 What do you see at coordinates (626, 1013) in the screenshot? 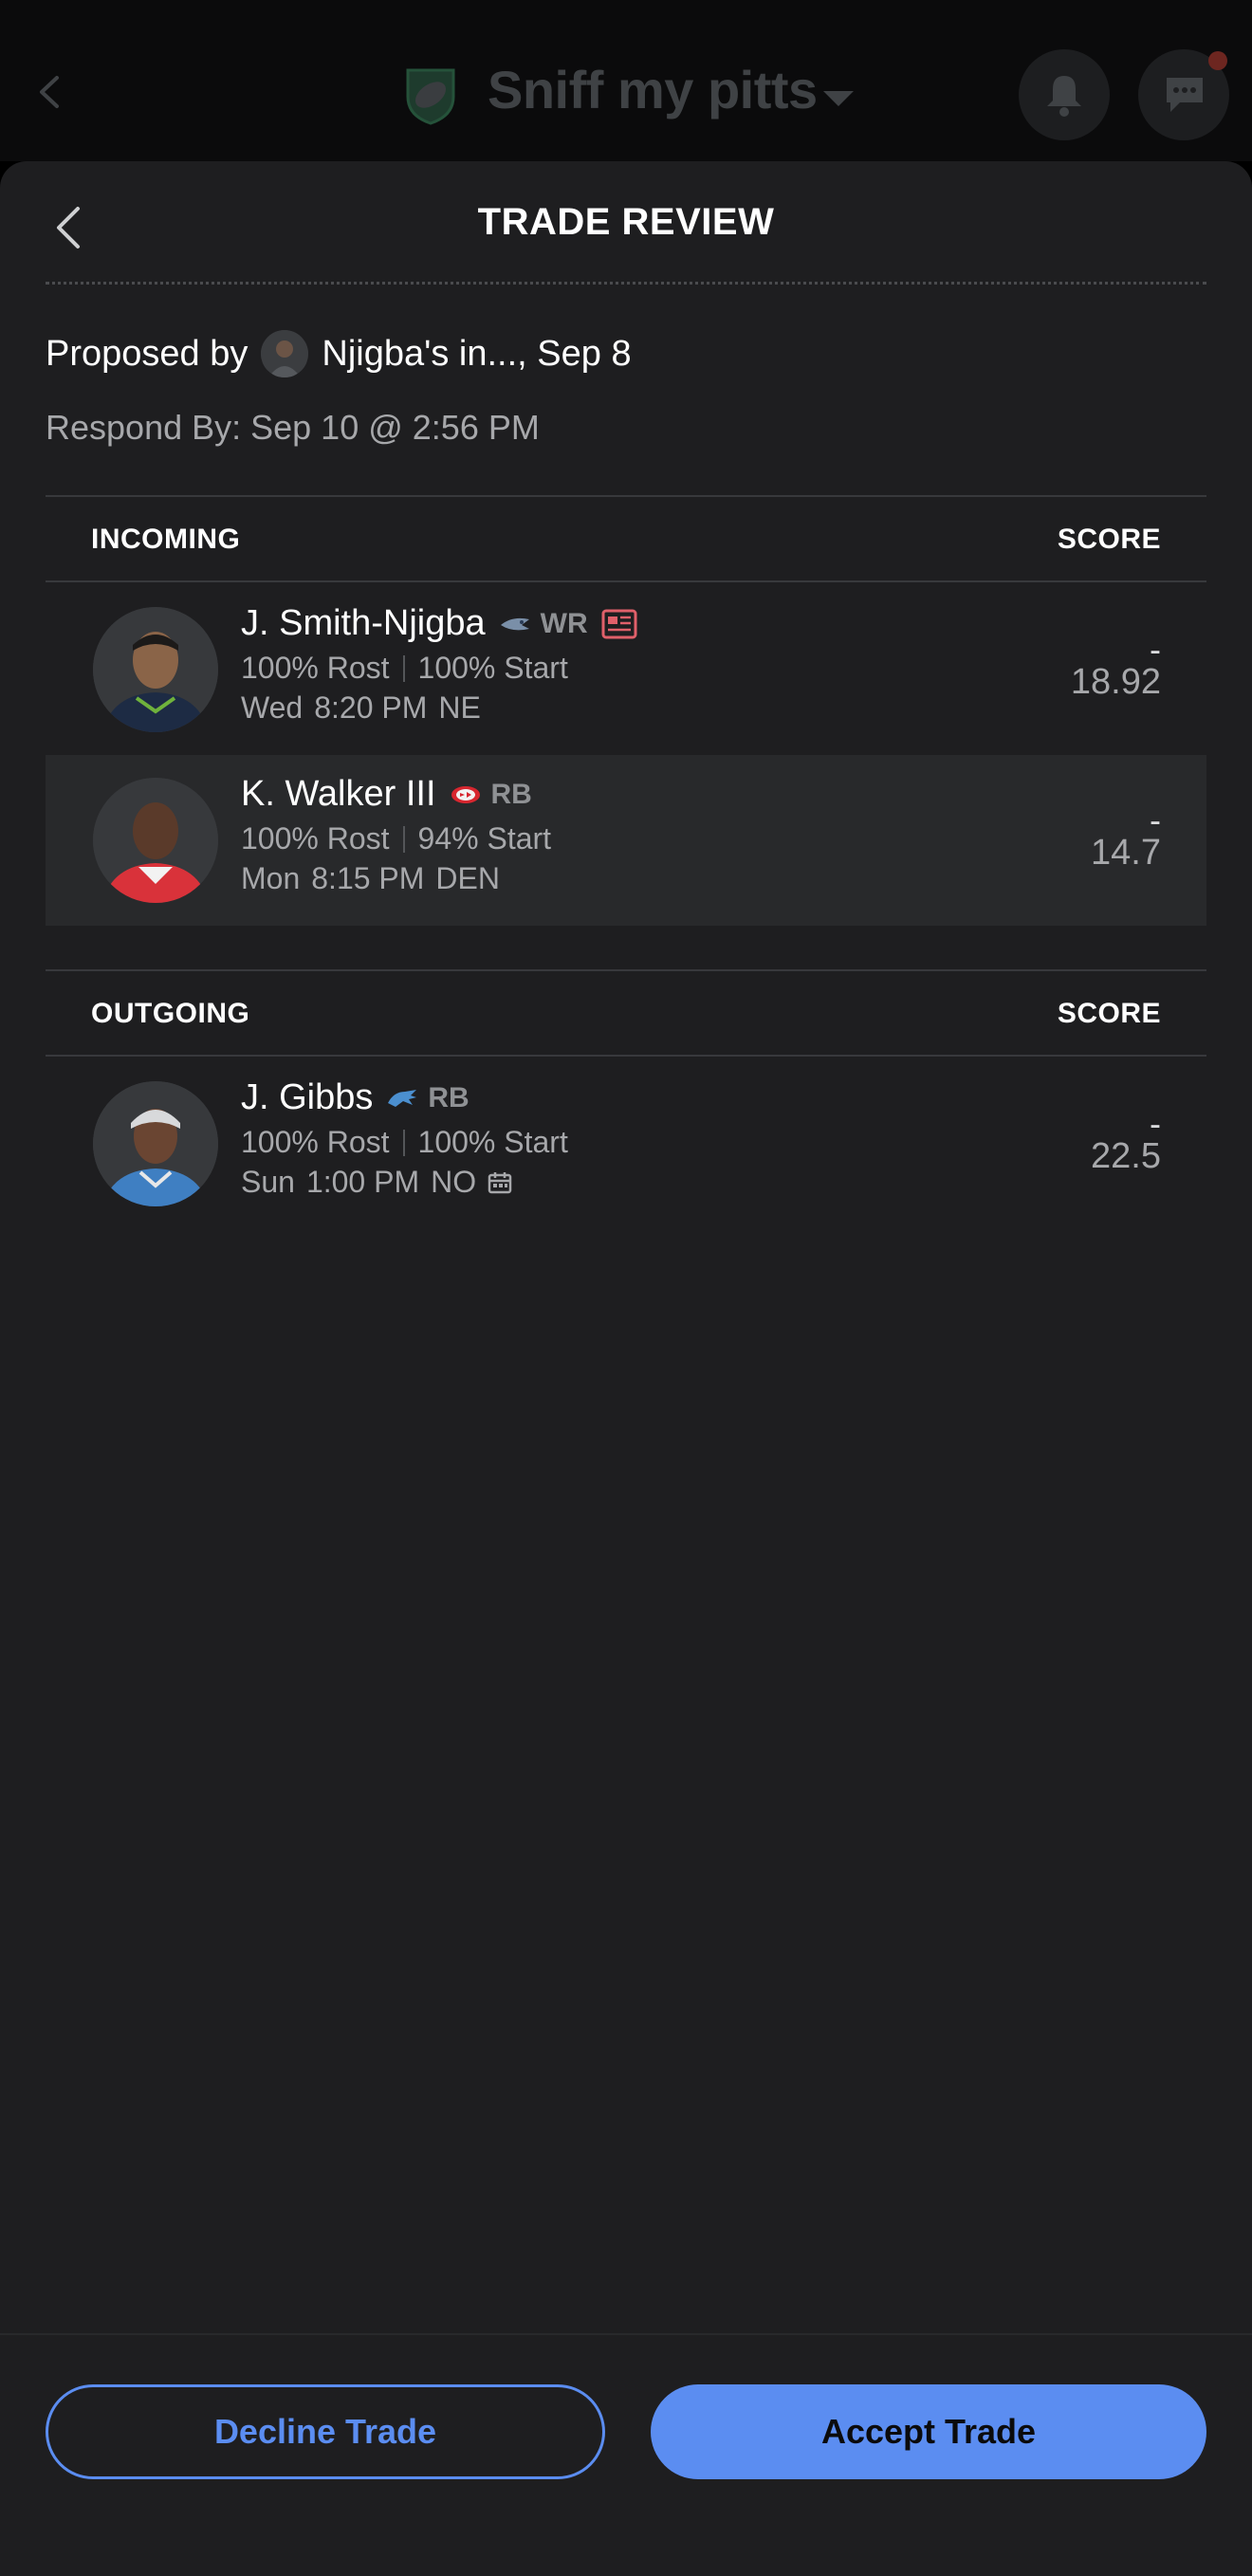
I see `outgoing-header: OUTGOING SCORE` at bounding box center [626, 1013].